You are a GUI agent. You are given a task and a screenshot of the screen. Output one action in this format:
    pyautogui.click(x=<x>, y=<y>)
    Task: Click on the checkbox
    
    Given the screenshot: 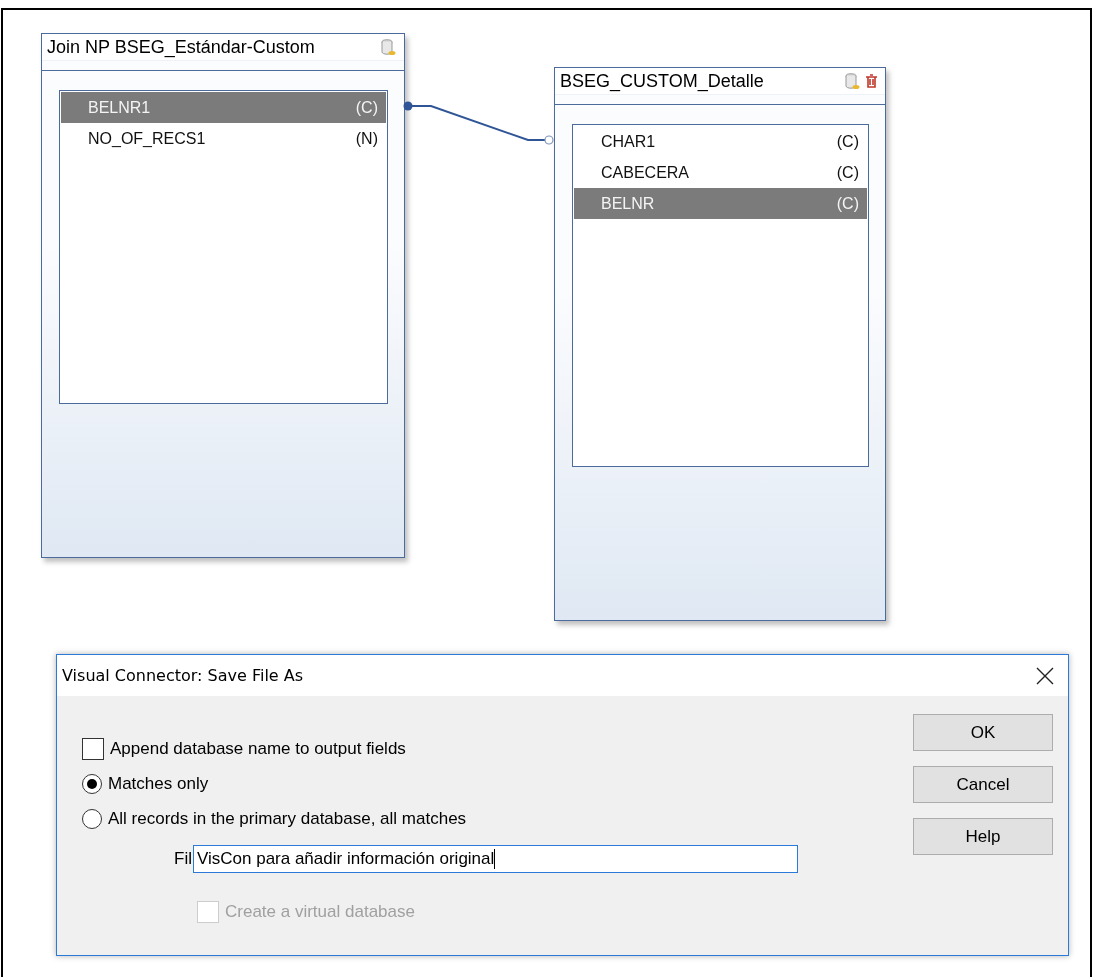 What is the action you would take?
    pyautogui.click(x=93, y=748)
    